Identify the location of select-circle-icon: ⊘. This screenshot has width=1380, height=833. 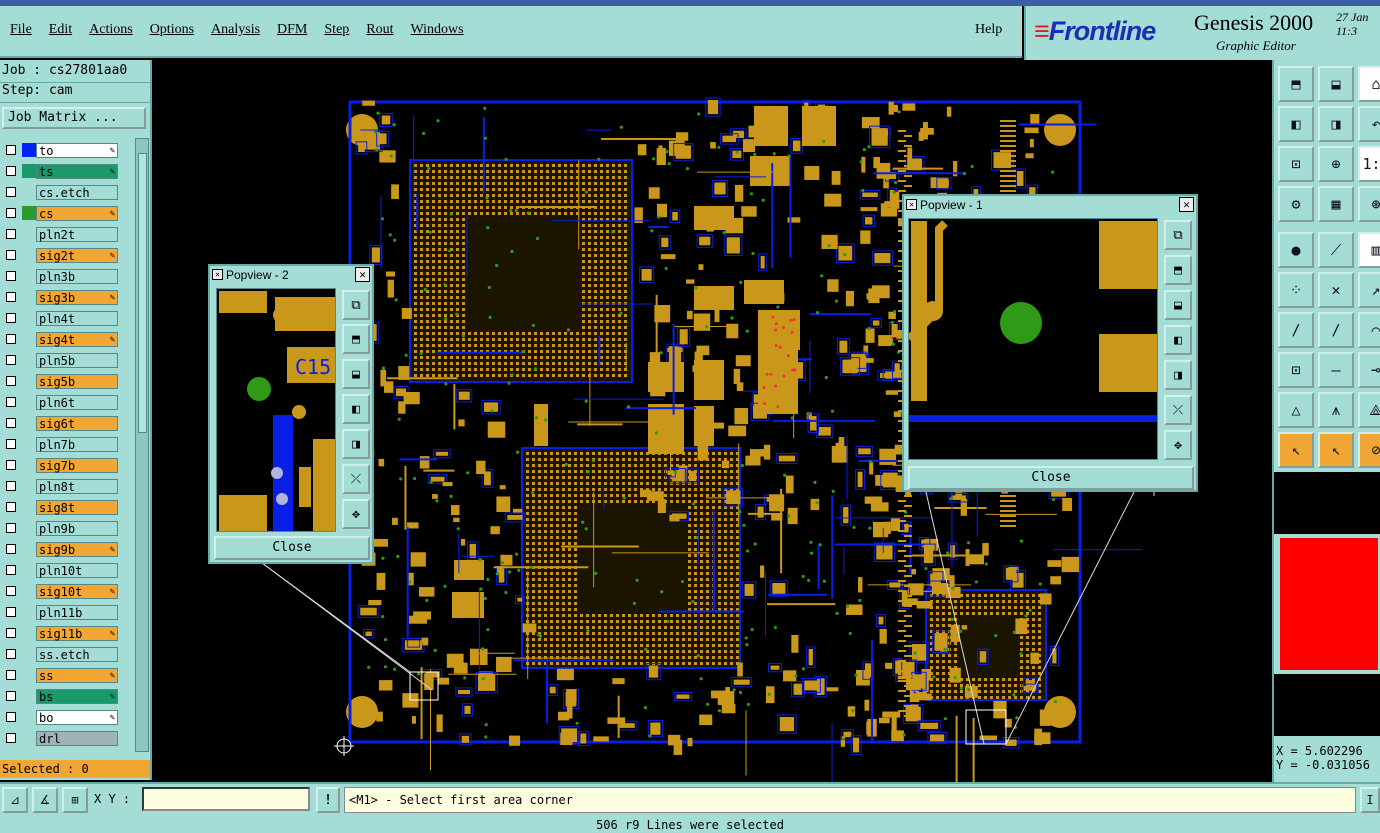
(1369, 450).